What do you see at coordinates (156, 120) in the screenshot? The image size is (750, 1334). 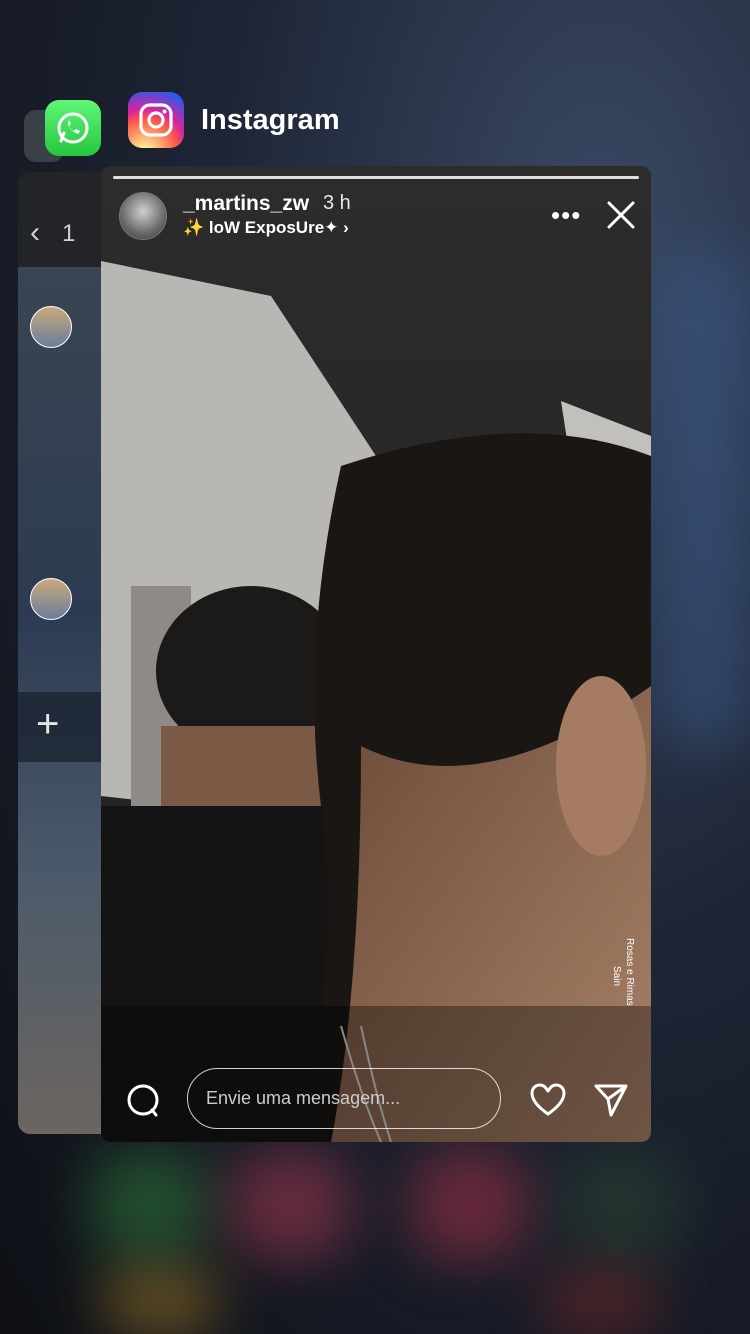 I see `instagram-icon` at bounding box center [156, 120].